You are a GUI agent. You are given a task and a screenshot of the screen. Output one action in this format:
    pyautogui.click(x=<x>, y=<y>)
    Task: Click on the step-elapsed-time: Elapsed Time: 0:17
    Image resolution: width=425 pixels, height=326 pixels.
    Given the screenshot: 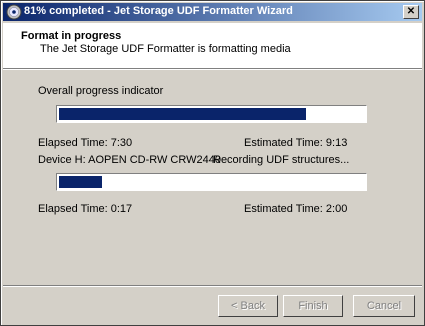 What is the action you would take?
    pyautogui.click(x=85, y=209)
    